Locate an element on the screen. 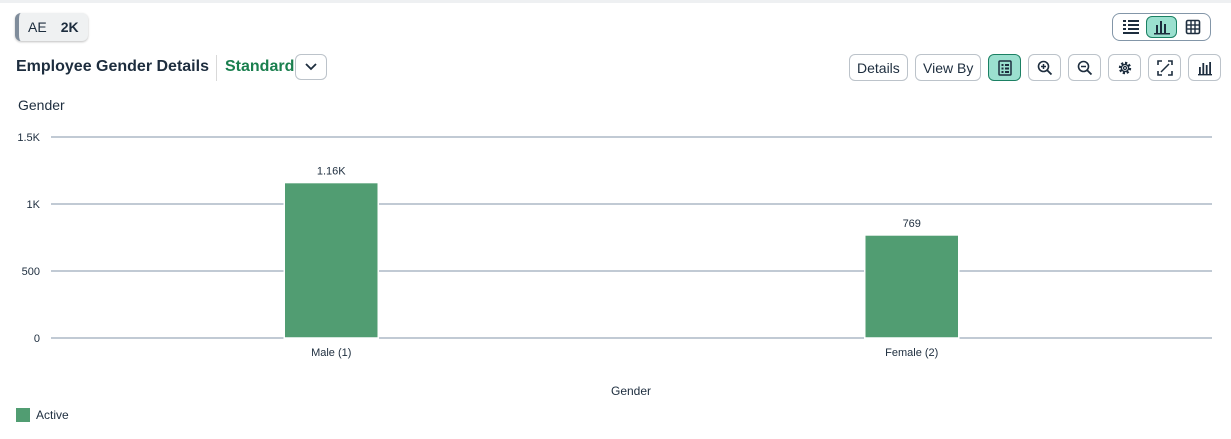 Image resolution: width=1231 pixels, height=439 pixels. bar-chart-icon is located at coordinates (1161, 28).